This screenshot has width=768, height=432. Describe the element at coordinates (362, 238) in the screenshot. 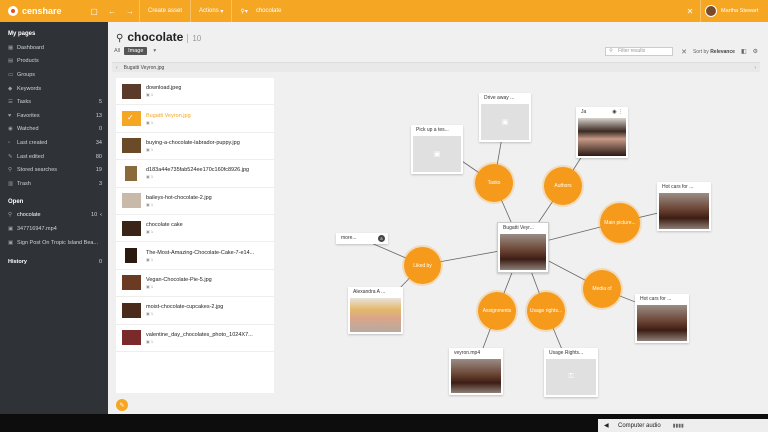

I see `more-button: more... 8` at that location.